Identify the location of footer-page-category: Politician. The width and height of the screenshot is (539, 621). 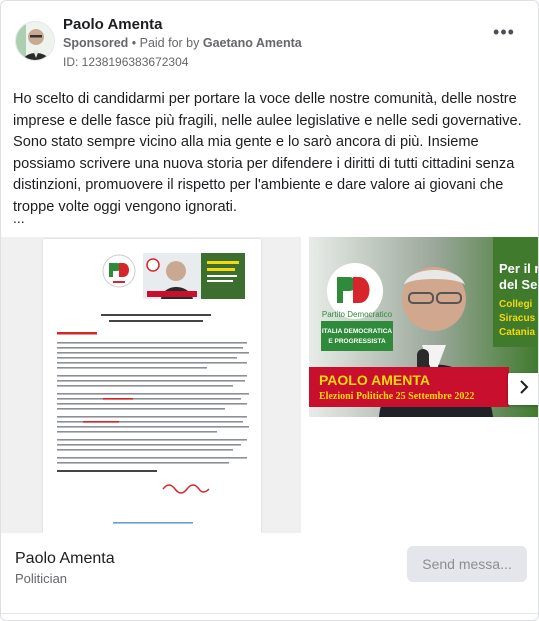
(41, 578).